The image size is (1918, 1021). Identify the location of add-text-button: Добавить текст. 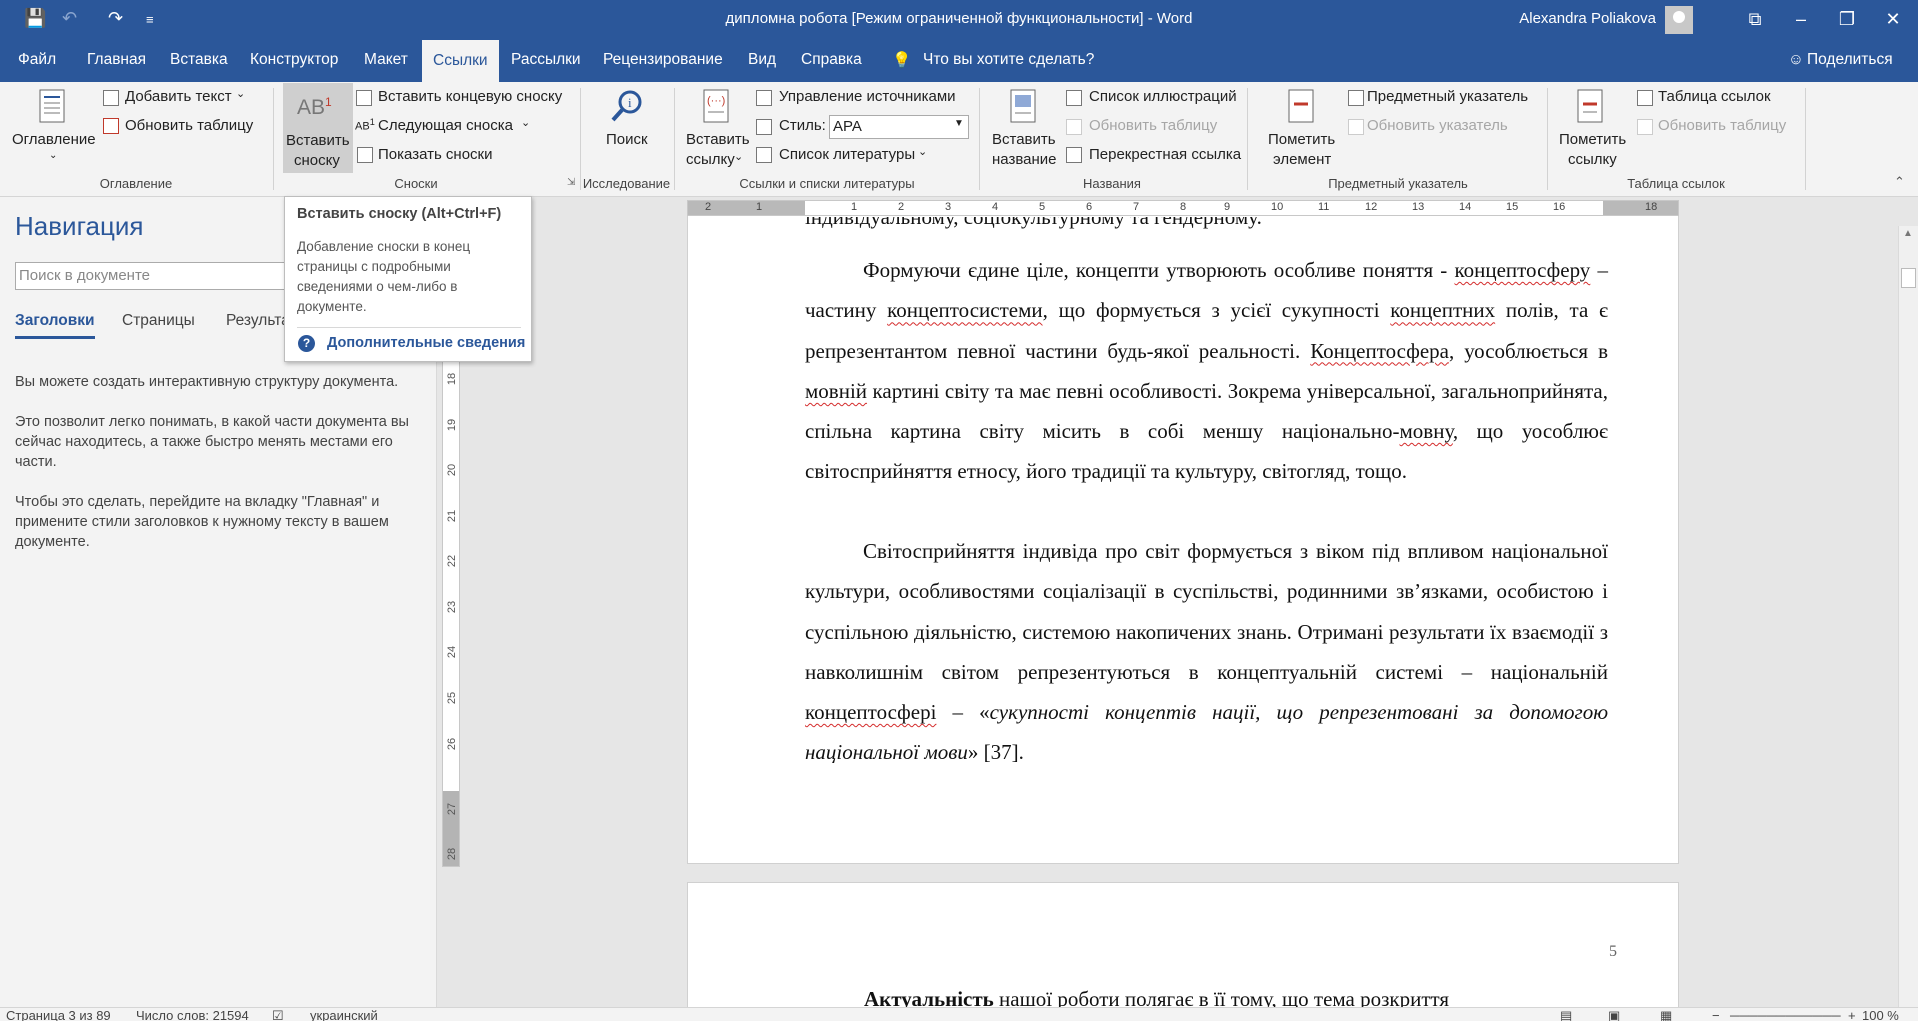
(178, 96).